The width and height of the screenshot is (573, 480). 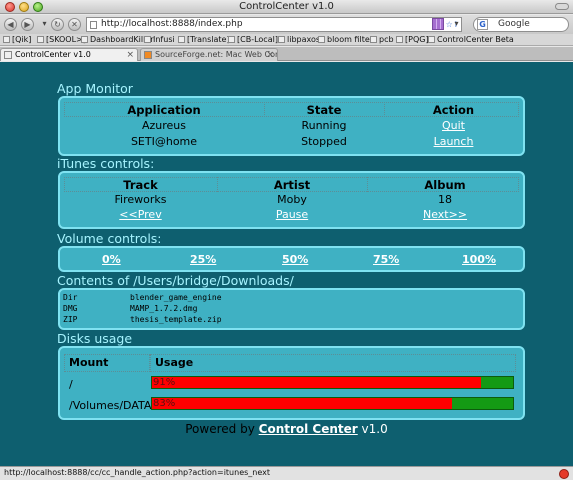 I want to click on bookmark-item: DashboardKiller, so click(x=117, y=39).